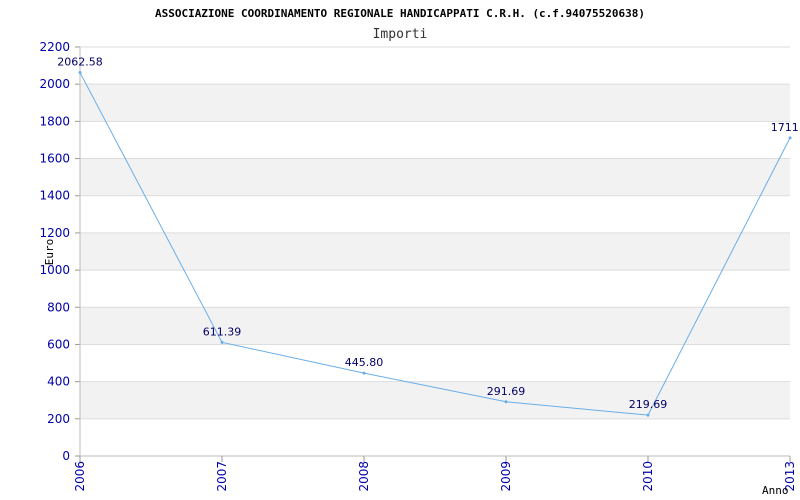 The width and height of the screenshot is (800, 500). I want to click on data-label: 2062.58, so click(80, 62).